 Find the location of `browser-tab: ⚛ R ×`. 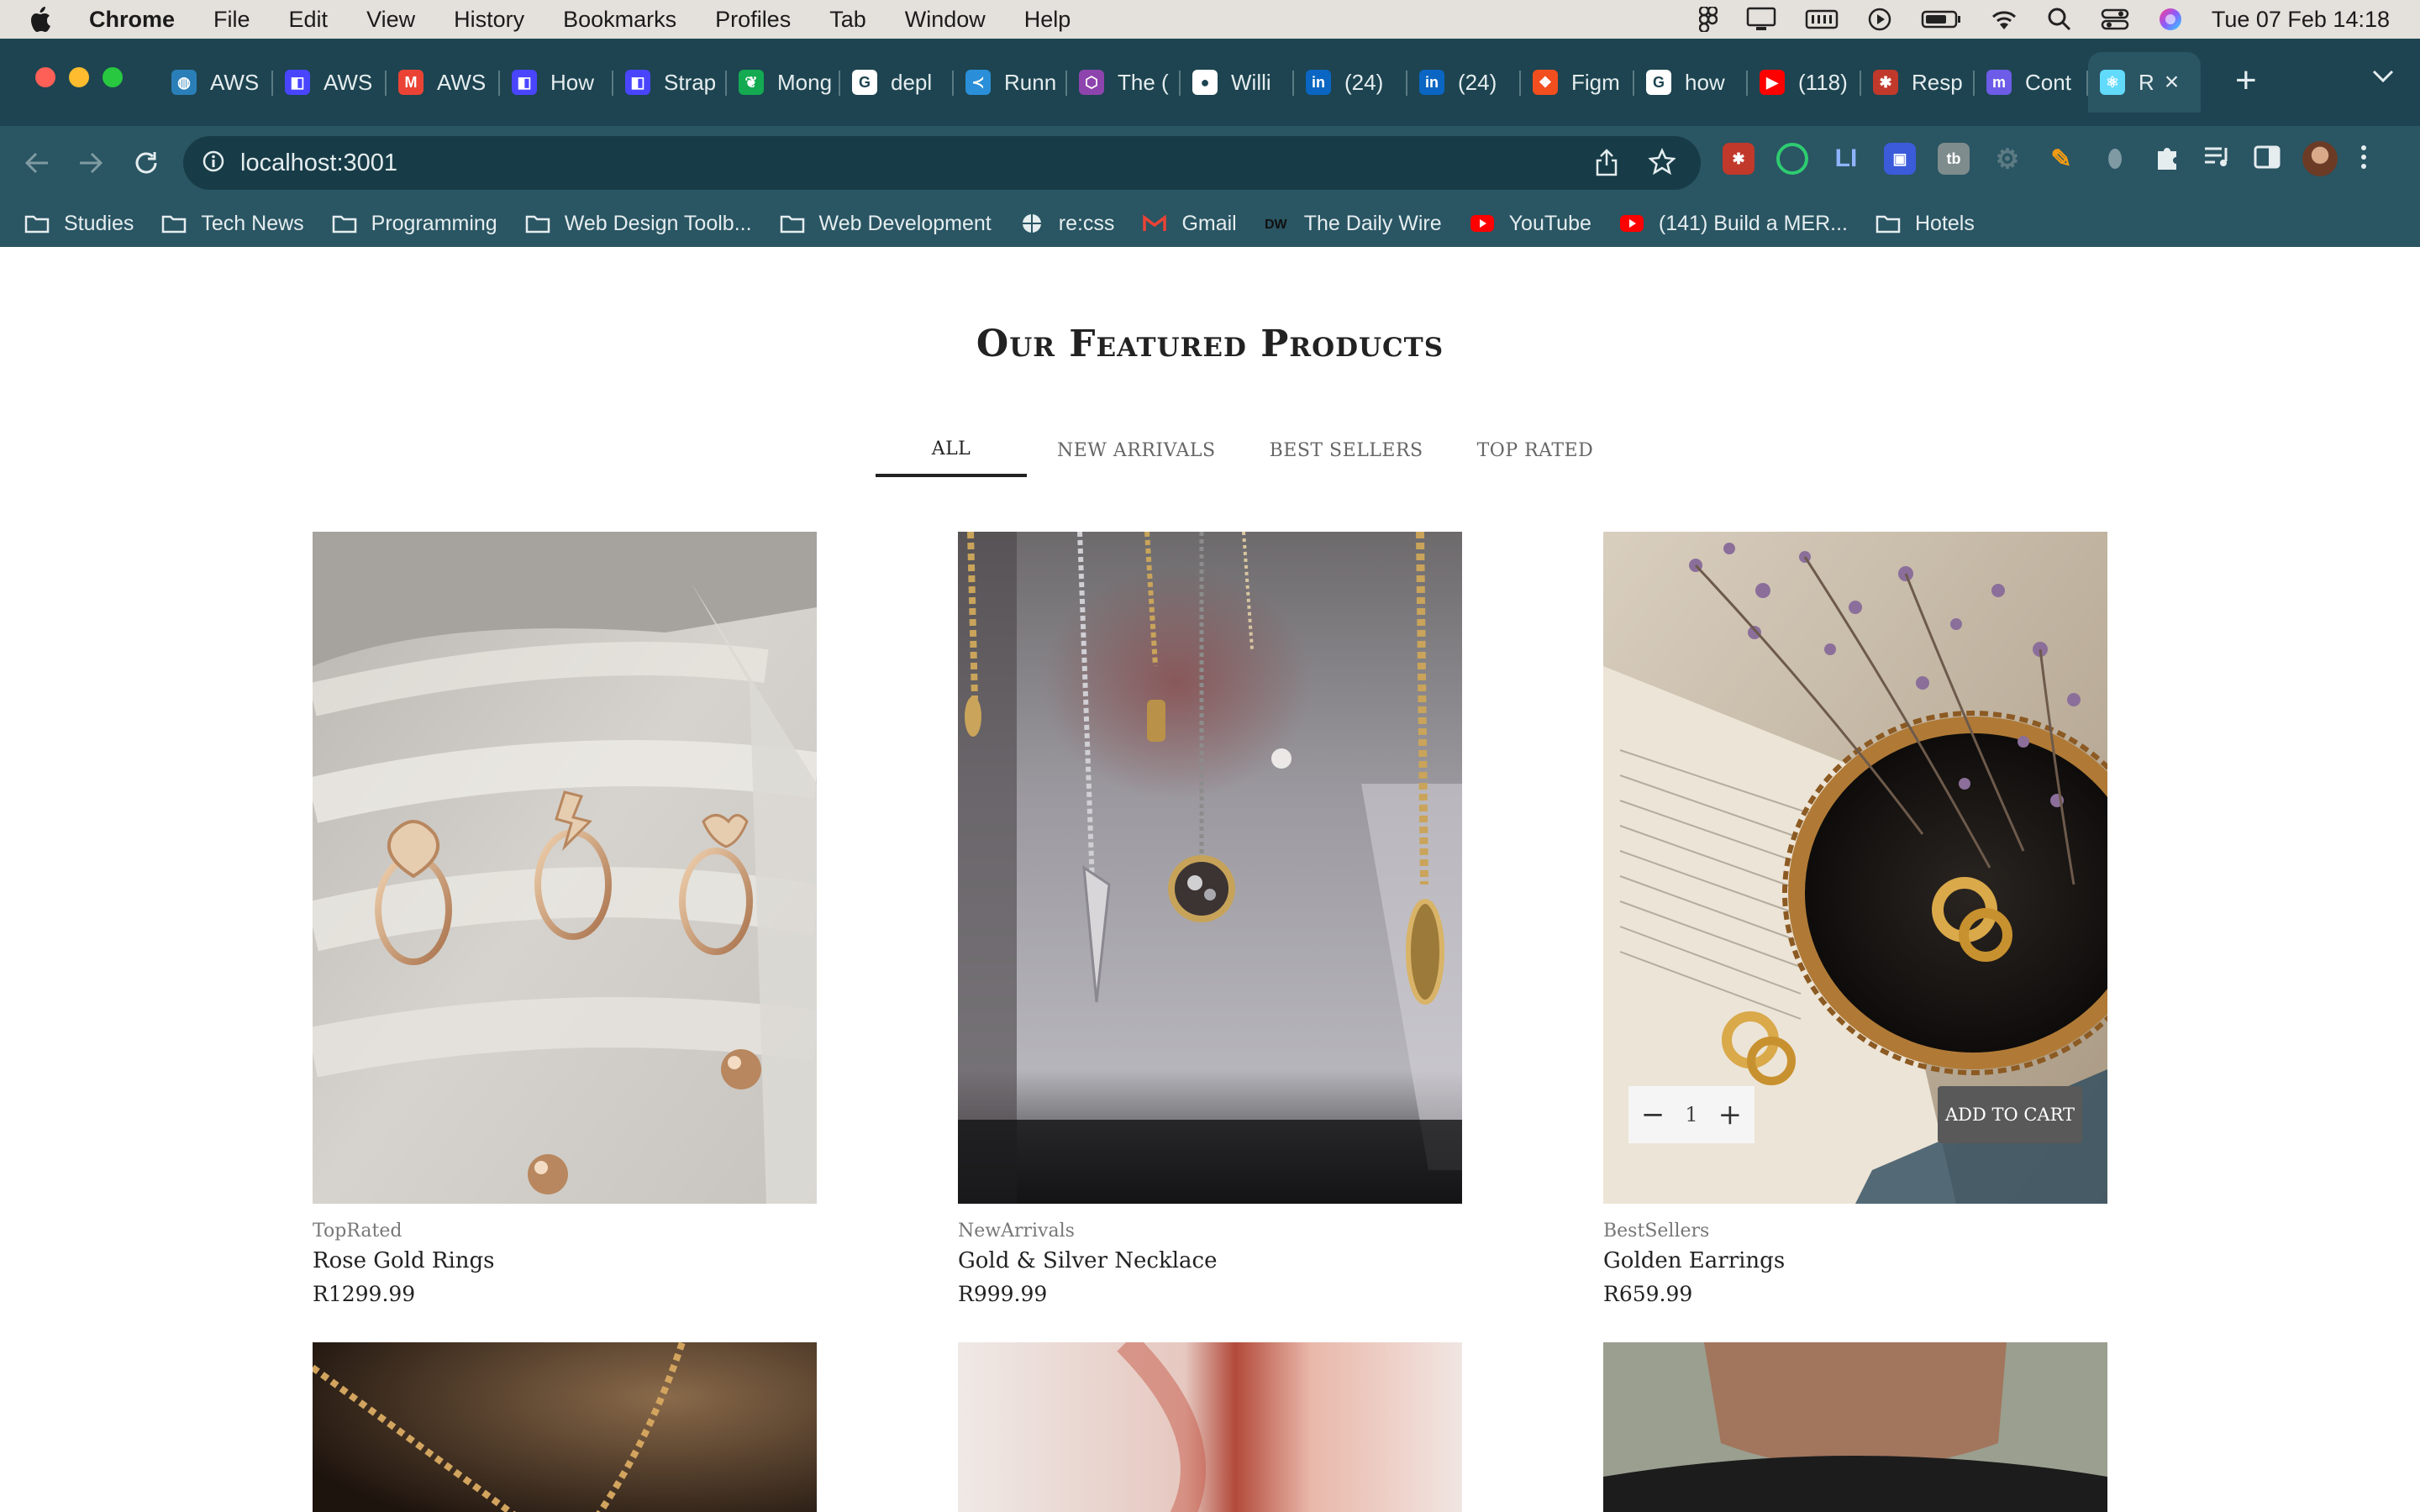

browser-tab: ⚛ R × is located at coordinates (2145, 82).